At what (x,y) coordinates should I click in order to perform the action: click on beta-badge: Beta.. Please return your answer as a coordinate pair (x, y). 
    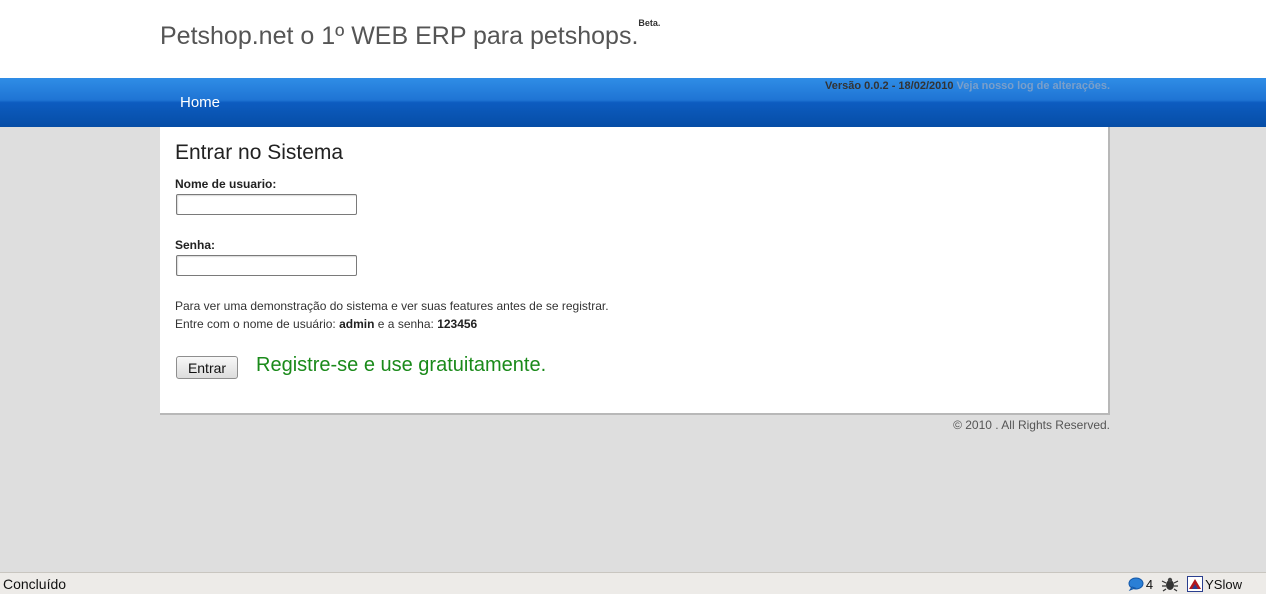
    Looking at the image, I should click on (649, 23).